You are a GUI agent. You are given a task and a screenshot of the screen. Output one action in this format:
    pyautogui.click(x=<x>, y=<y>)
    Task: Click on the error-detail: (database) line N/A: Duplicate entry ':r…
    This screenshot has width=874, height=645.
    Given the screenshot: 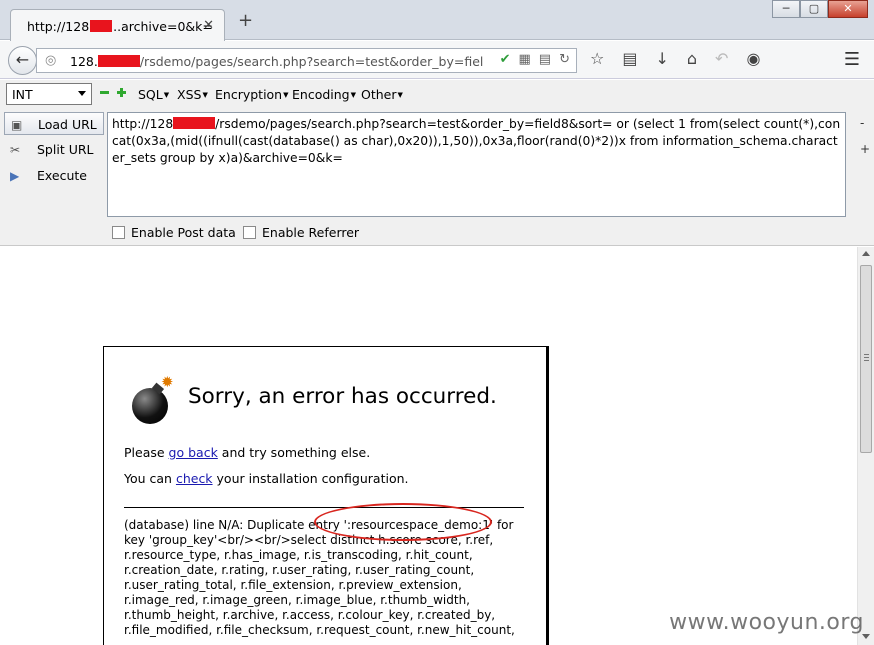 What is the action you would take?
    pyautogui.click(x=319, y=577)
    